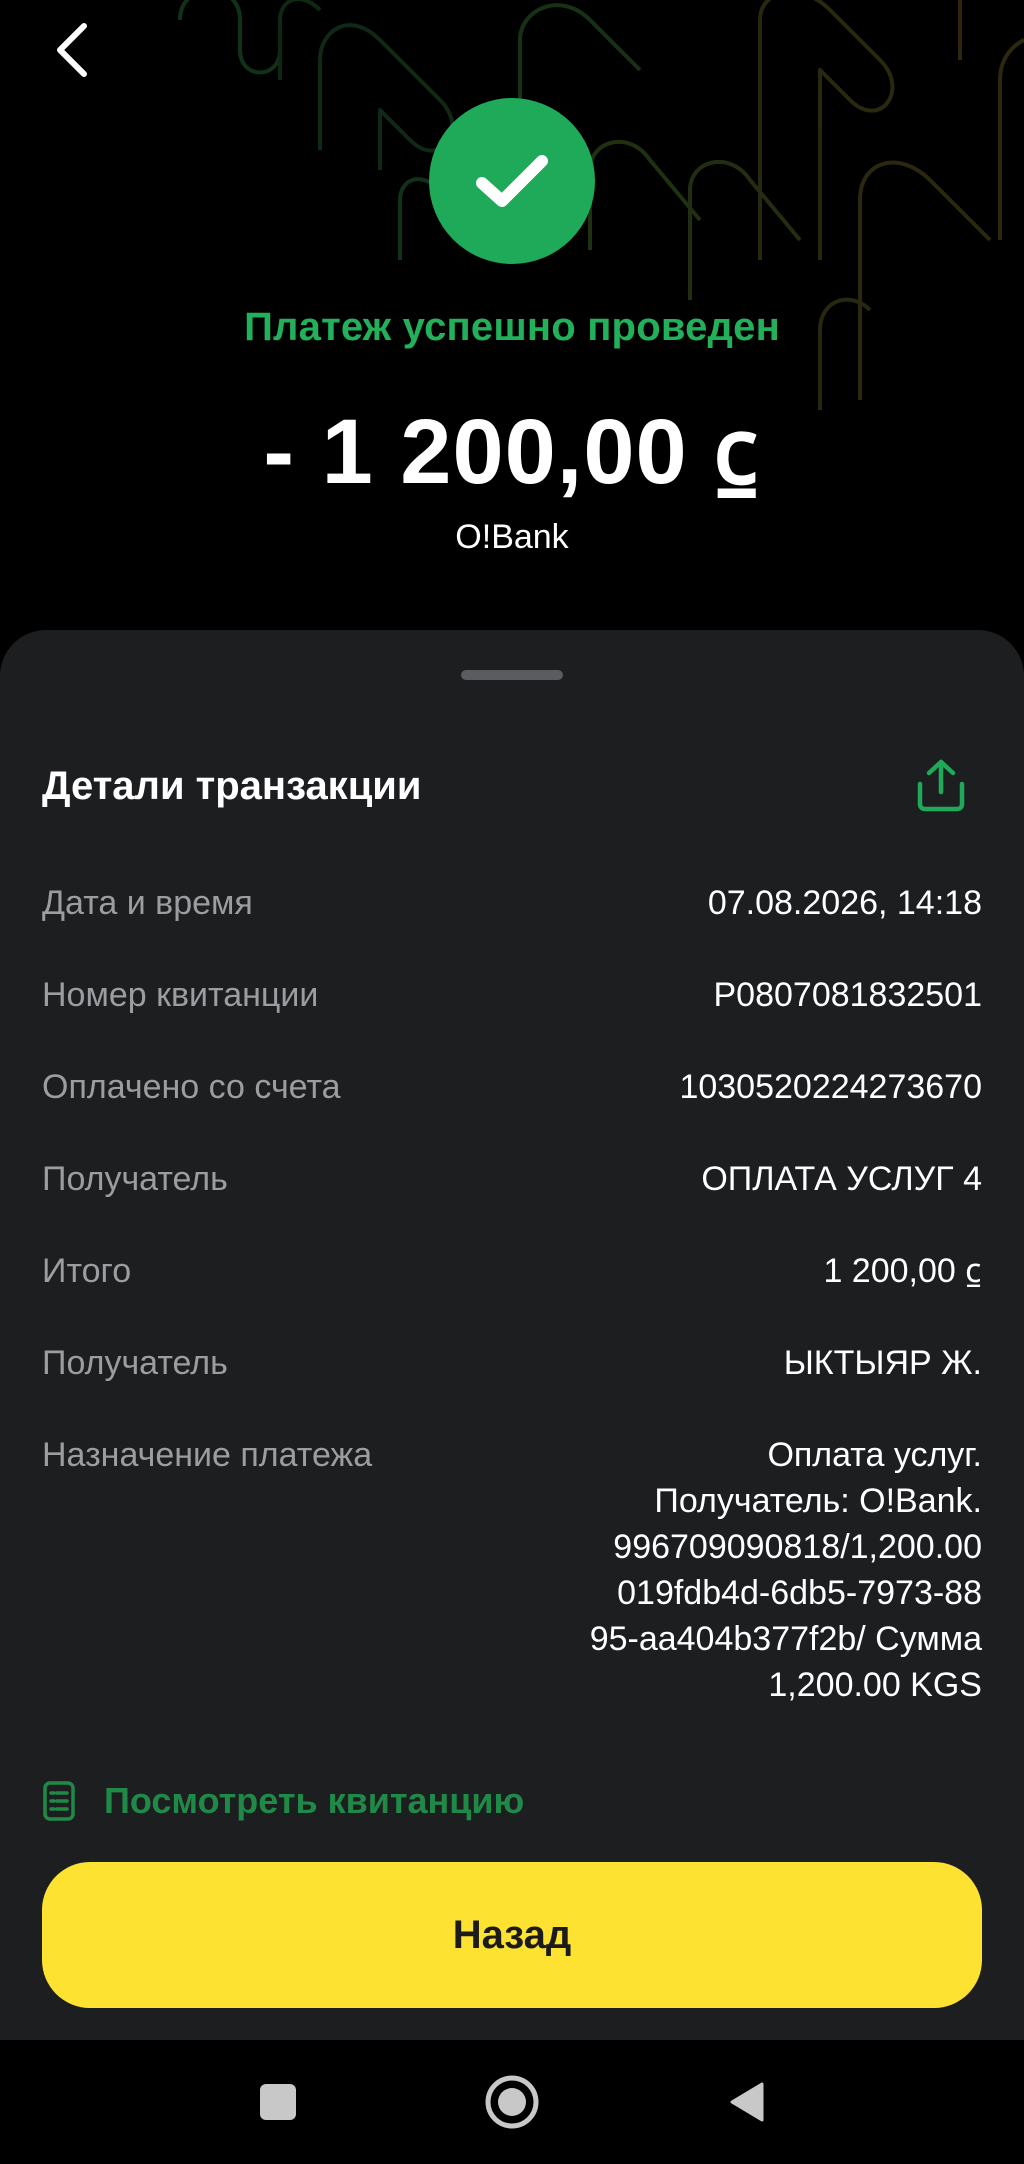 This screenshot has width=1024, height=2164. I want to click on detail-row-datetime: Дата и время 07.08.2026, 14:18, so click(512, 903).